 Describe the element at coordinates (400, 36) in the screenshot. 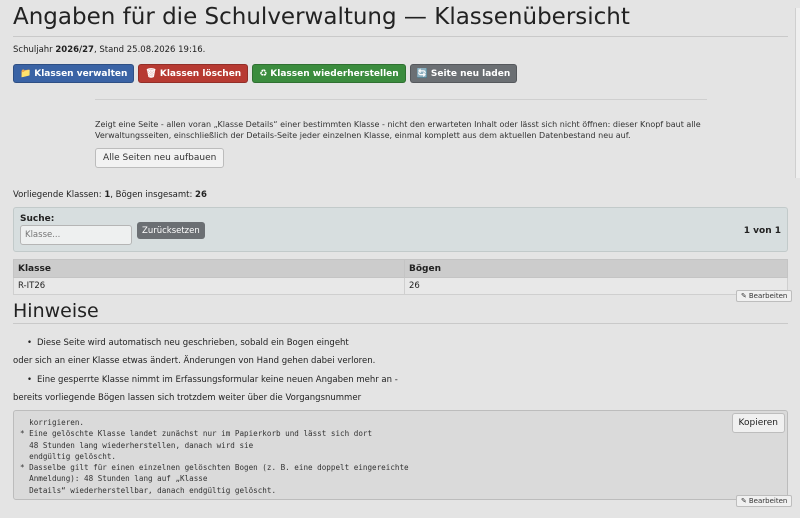

I see `title-divider` at that location.